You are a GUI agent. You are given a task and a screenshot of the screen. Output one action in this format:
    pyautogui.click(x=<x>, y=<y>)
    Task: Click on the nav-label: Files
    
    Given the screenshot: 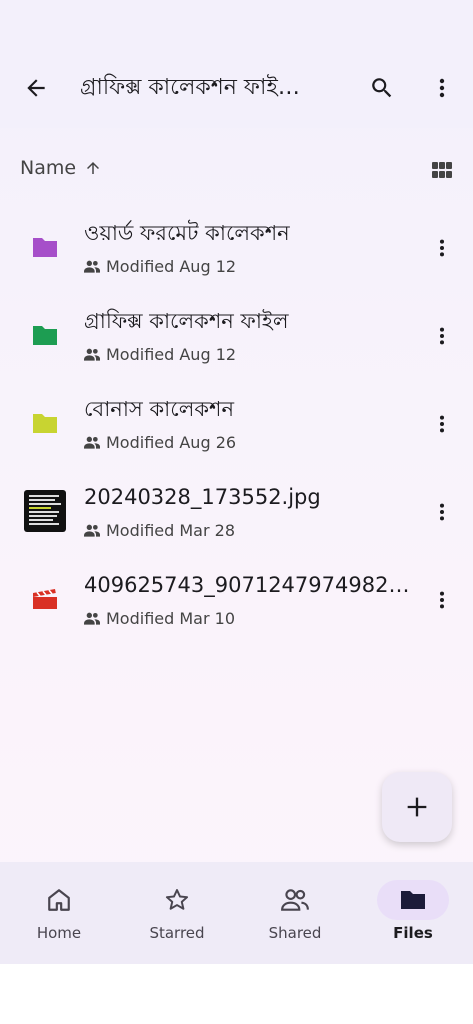 What is the action you would take?
    pyautogui.click(x=413, y=933)
    